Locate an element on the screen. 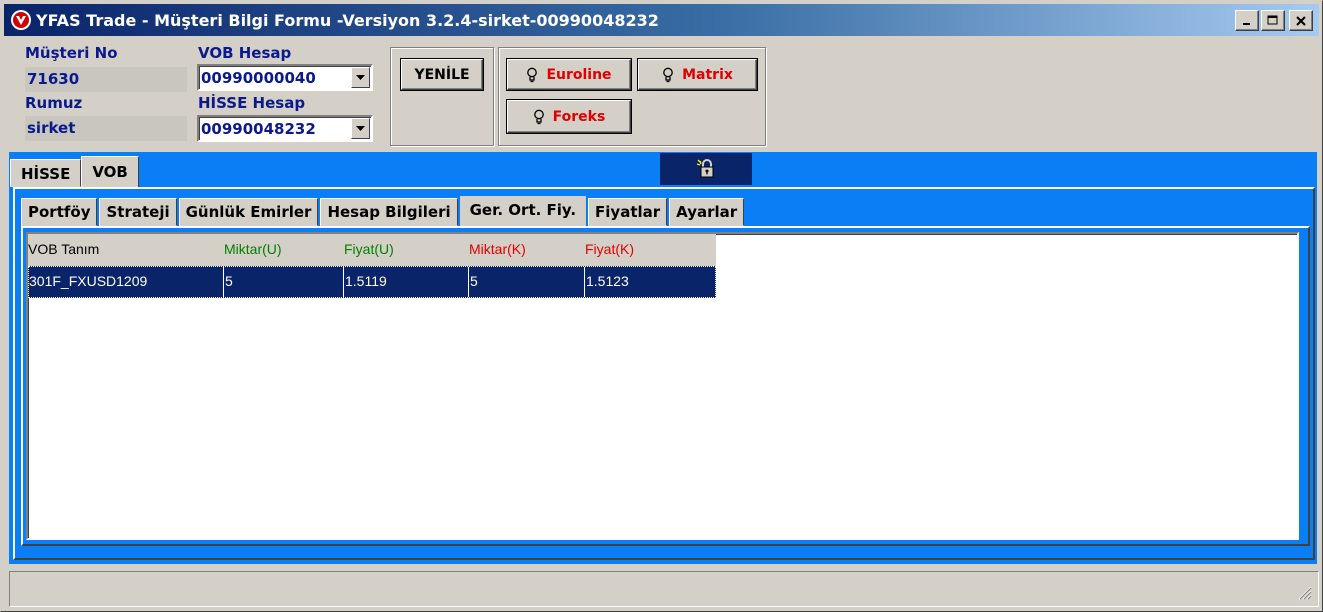  app-logo-icon is located at coordinates (21, 20).